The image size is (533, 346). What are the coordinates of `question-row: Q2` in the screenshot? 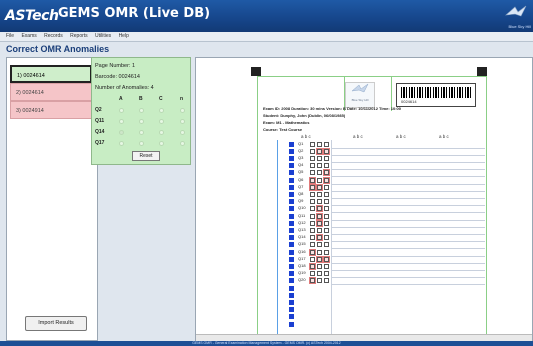 It's located at (318, 151).